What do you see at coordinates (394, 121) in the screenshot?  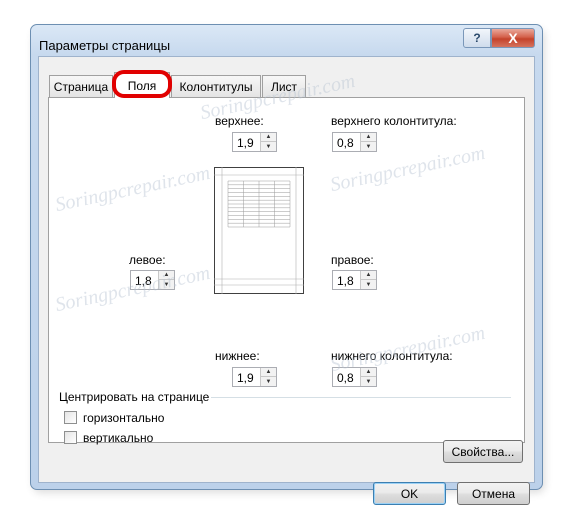 I see `header-margin-label: верхнего колонтитула:` at bounding box center [394, 121].